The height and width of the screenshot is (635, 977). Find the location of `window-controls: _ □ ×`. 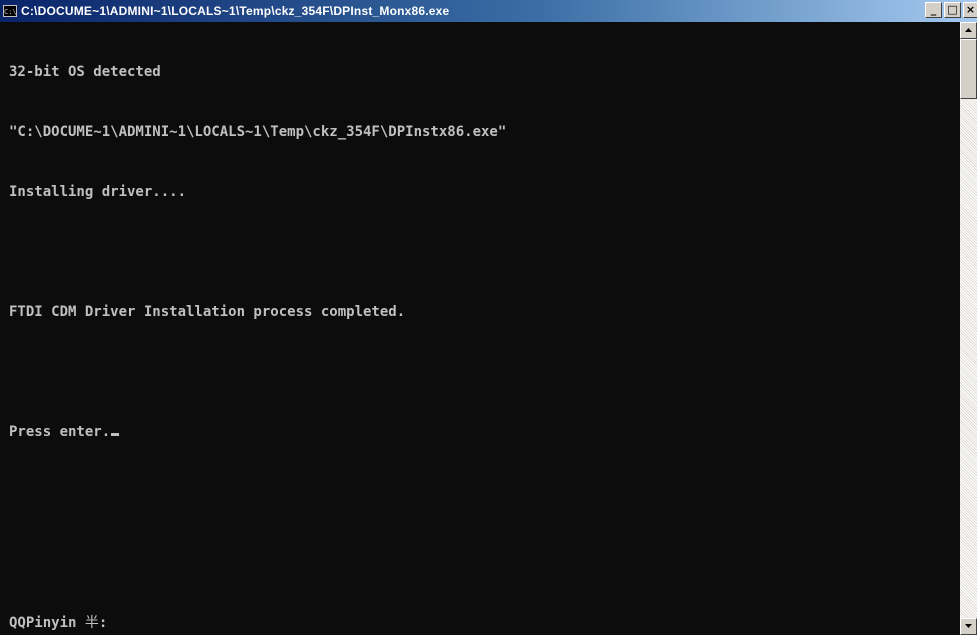

window-controls: _ □ × is located at coordinates (951, 10).